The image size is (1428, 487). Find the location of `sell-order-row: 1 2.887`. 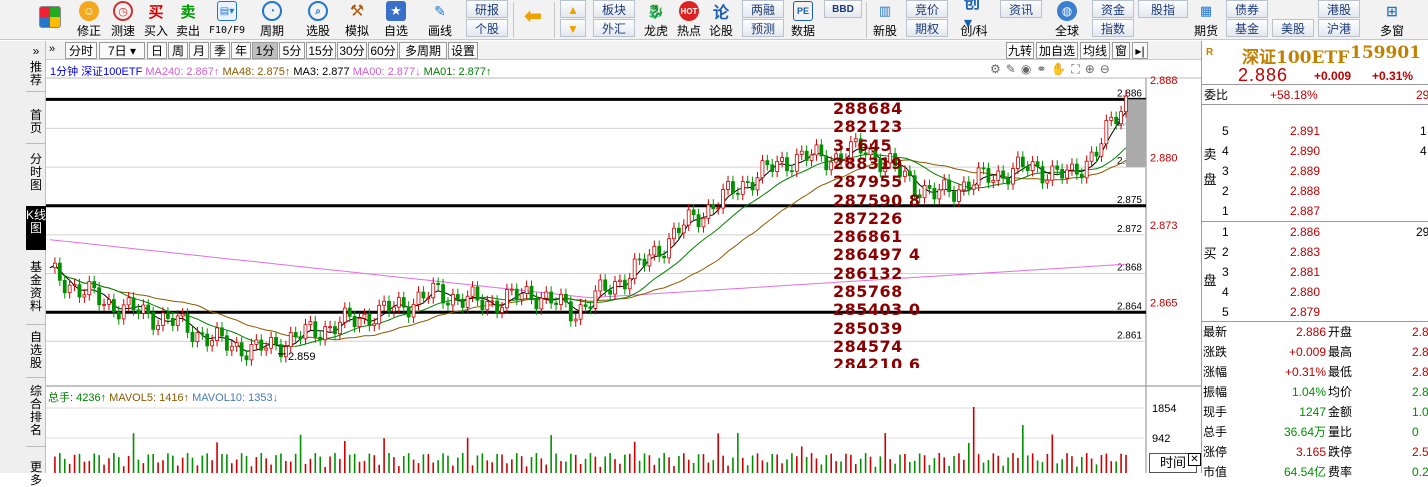

sell-order-row: 1 2.887 is located at coordinates (1315, 211).